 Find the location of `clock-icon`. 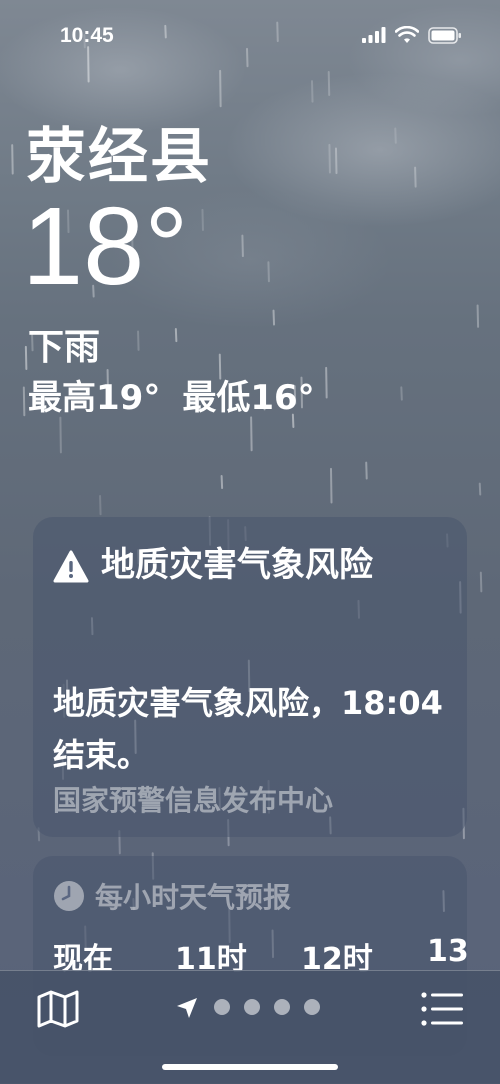

clock-icon is located at coordinates (69, 896).